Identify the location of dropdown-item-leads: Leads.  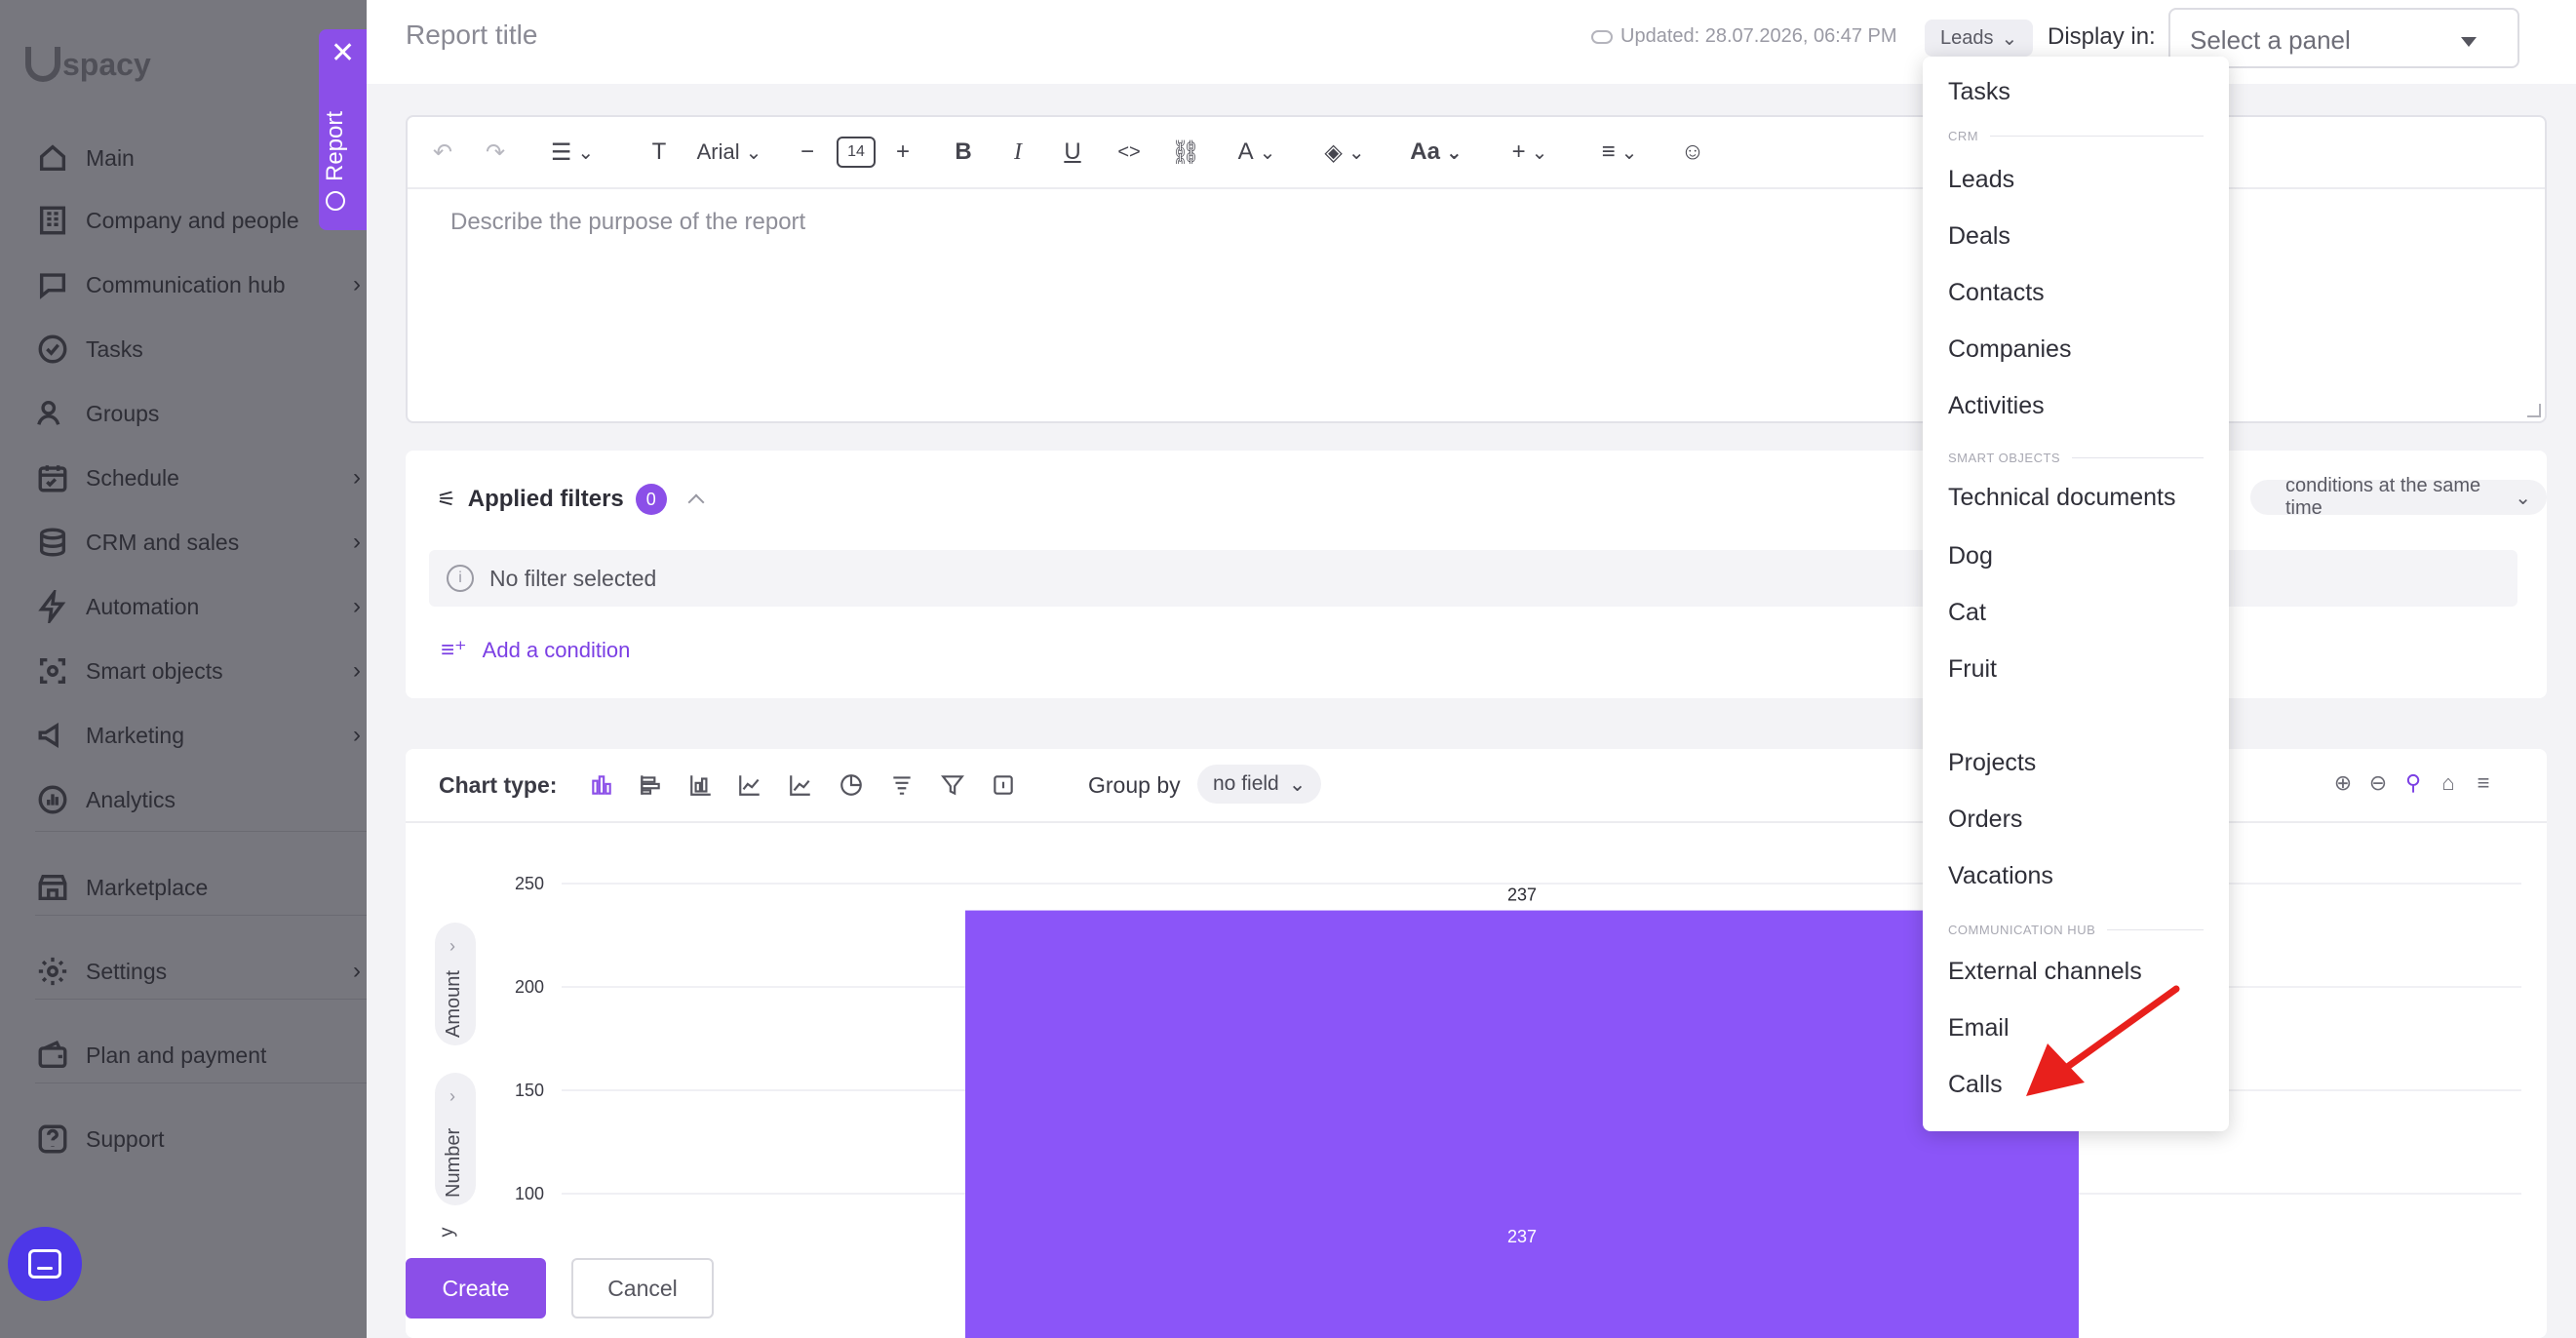
(1981, 180).